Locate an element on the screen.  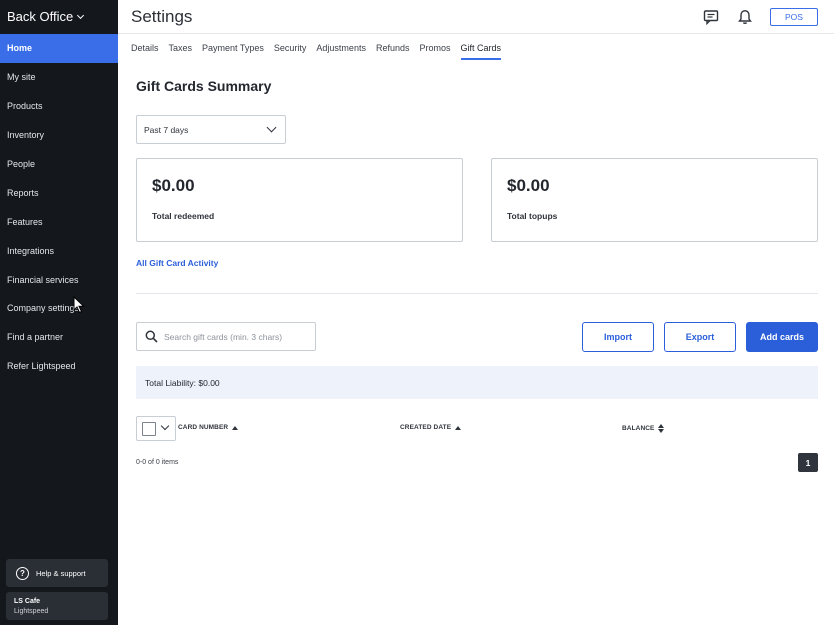
brand-label: Back Office is located at coordinates (40, 16).